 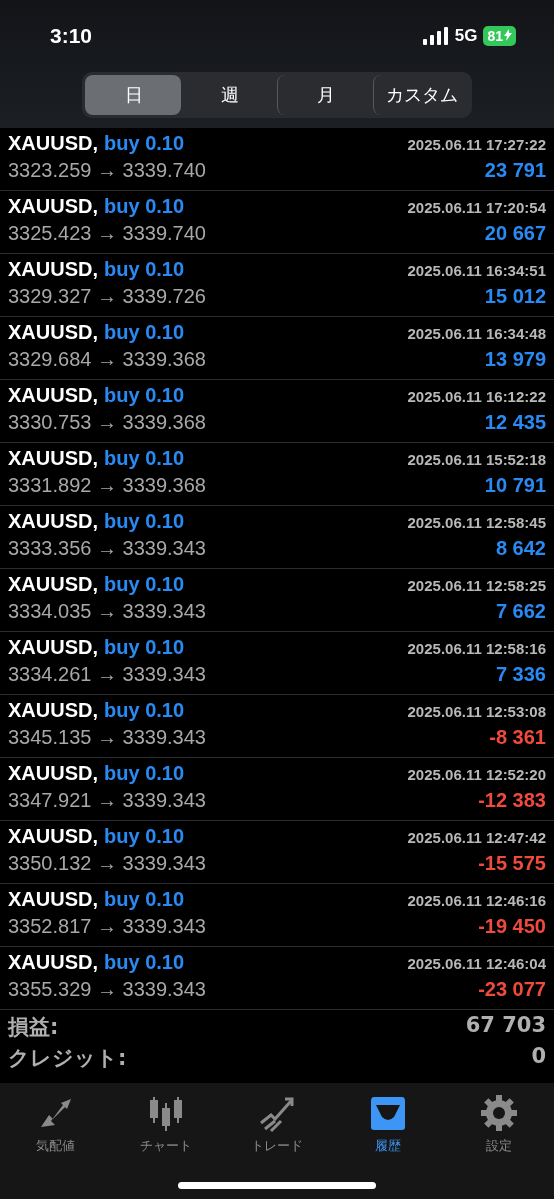 I want to click on profit-value: -23 077, so click(x=512, y=989).